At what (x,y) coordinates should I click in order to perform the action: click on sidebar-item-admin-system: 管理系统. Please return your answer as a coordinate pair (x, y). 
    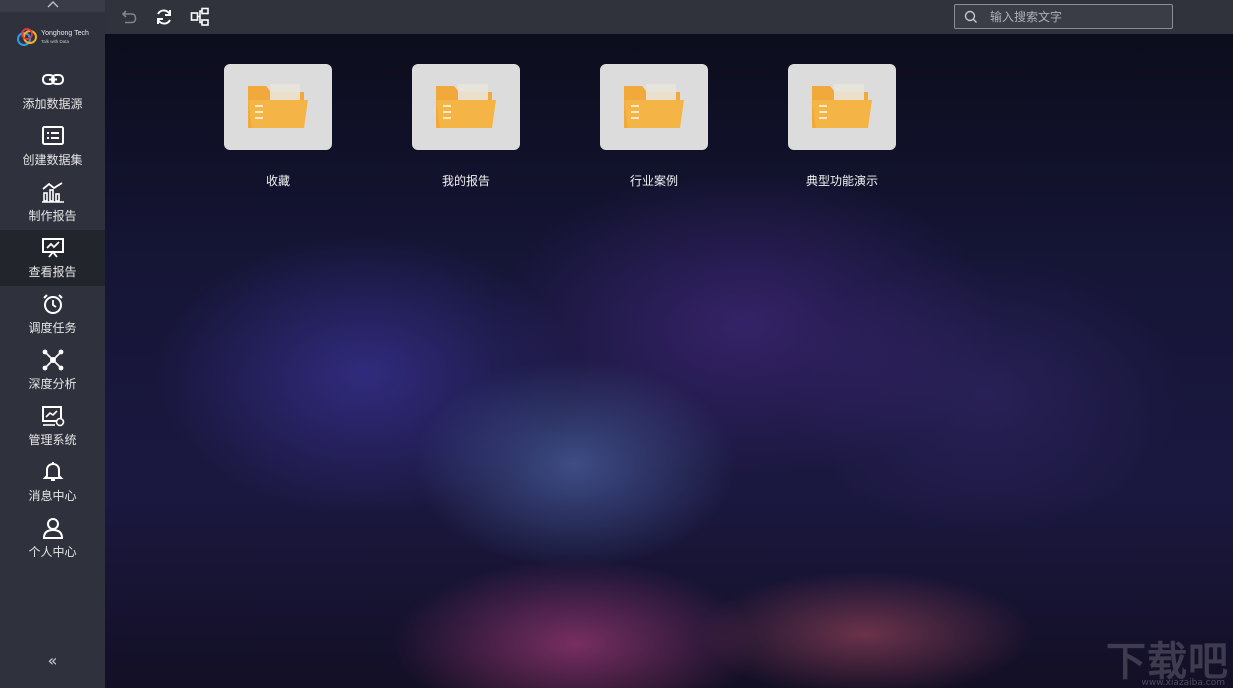
    Looking at the image, I should click on (52, 426).